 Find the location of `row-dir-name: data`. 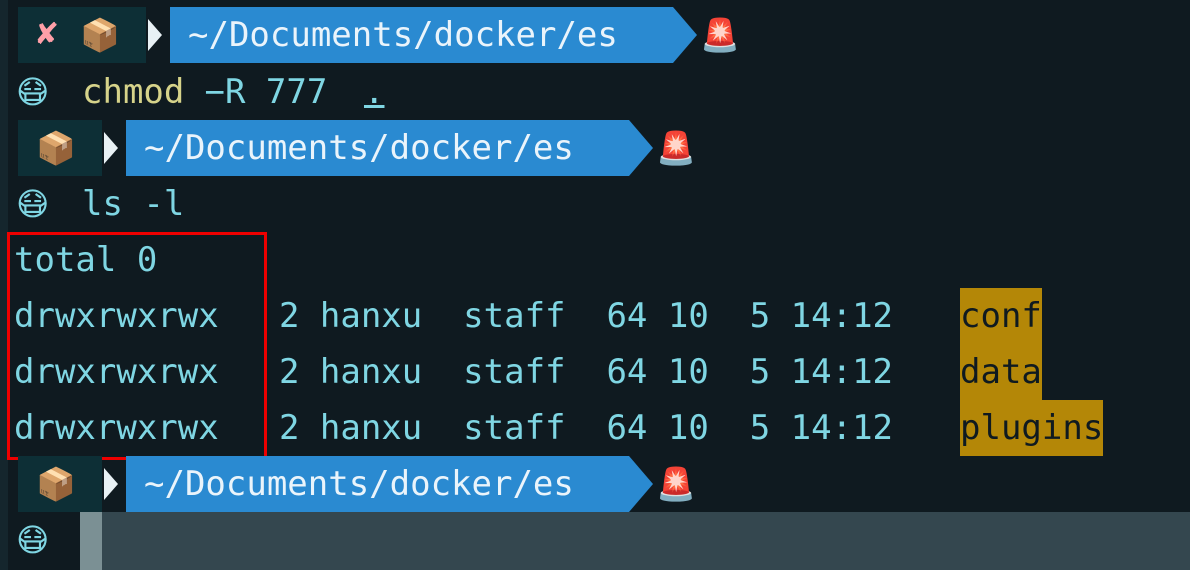

row-dir-name: data is located at coordinates (1001, 372).